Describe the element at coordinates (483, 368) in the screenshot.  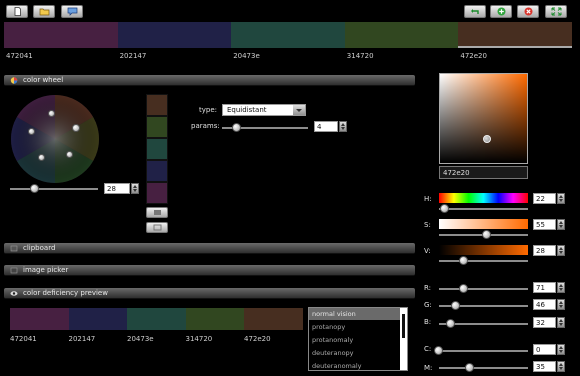
I see `m-track` at that location.